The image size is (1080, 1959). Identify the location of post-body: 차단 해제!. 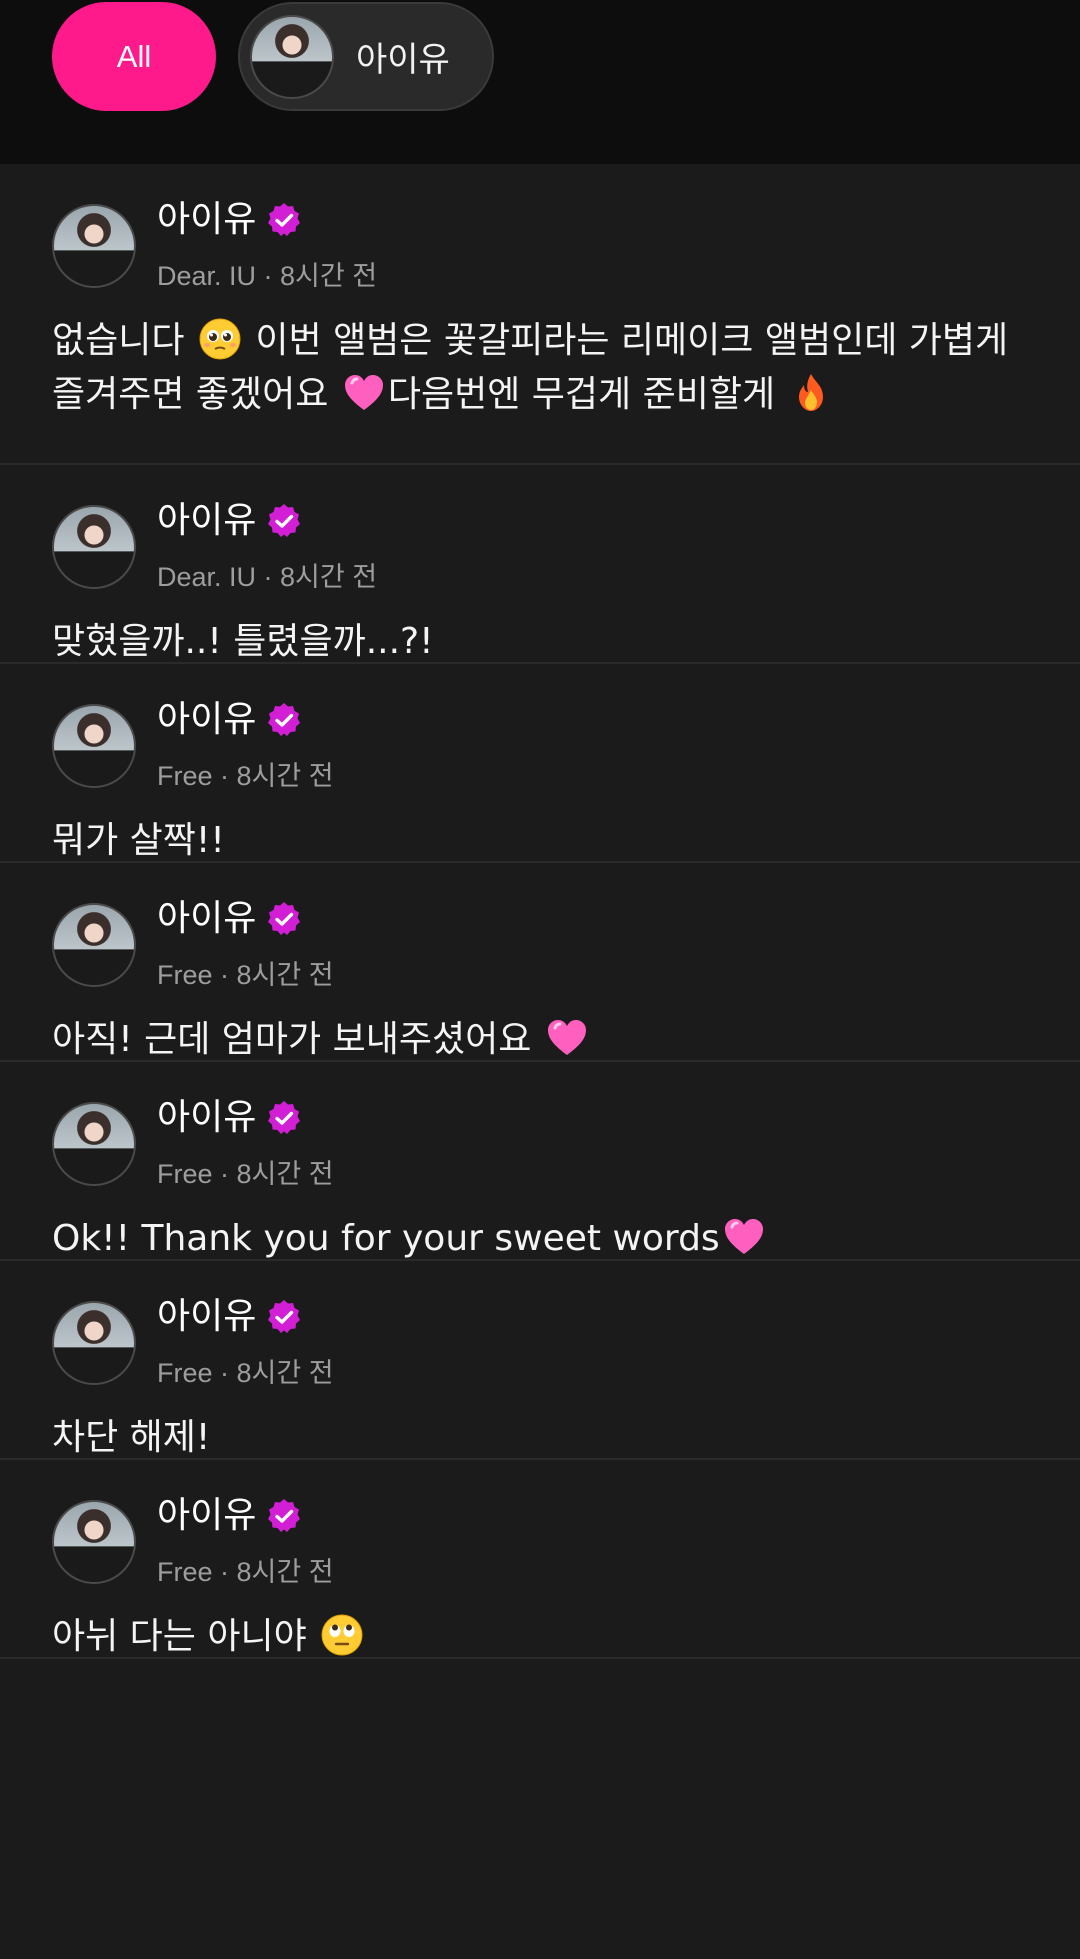
(547, 1438).